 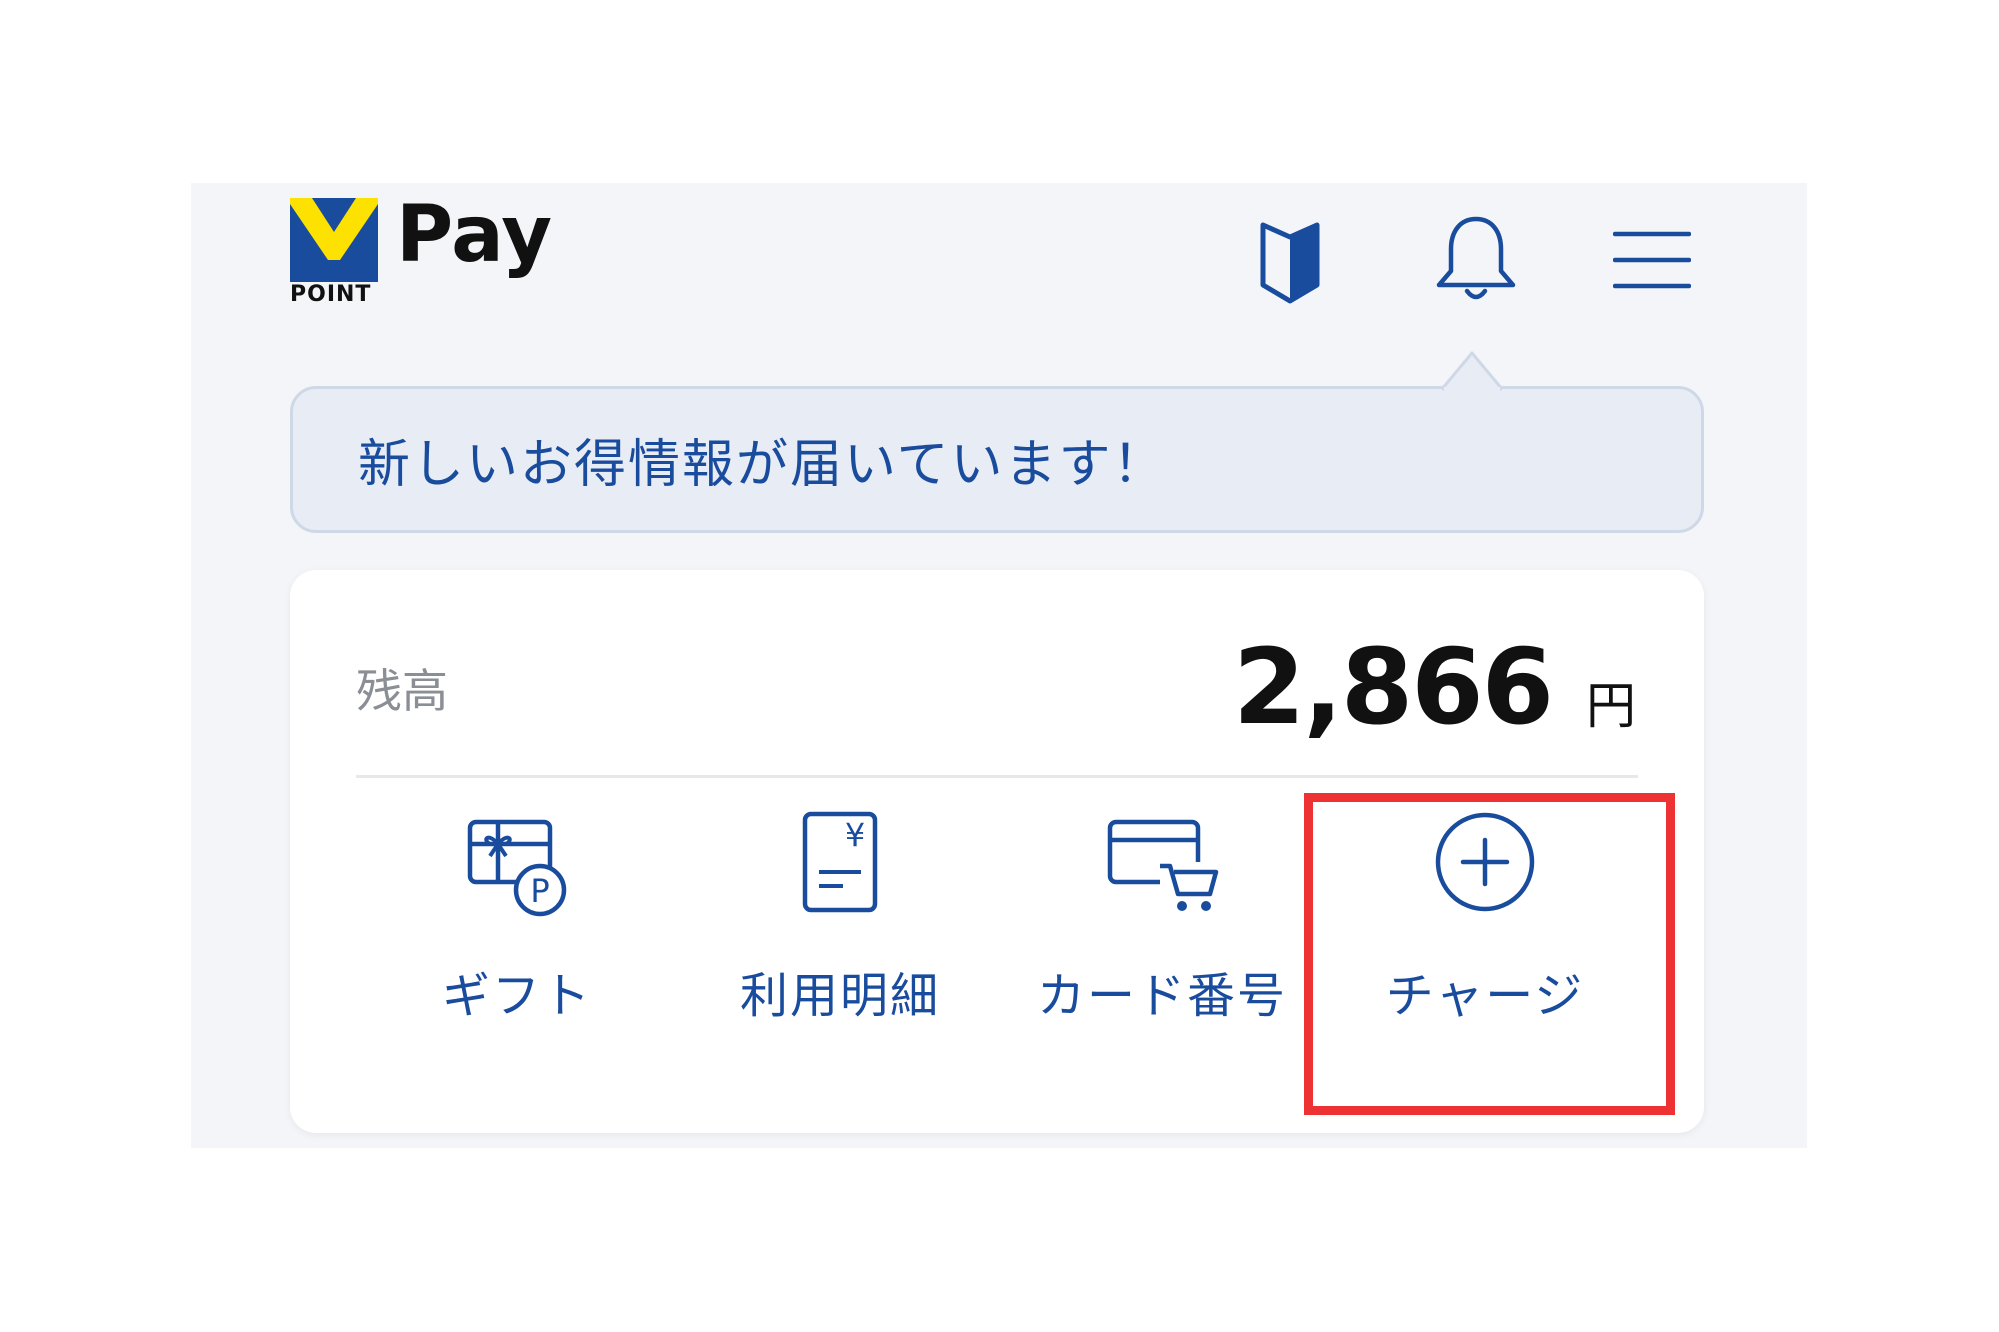 I want to click on statement-label: 利用明細, so click(x=839, y=996).